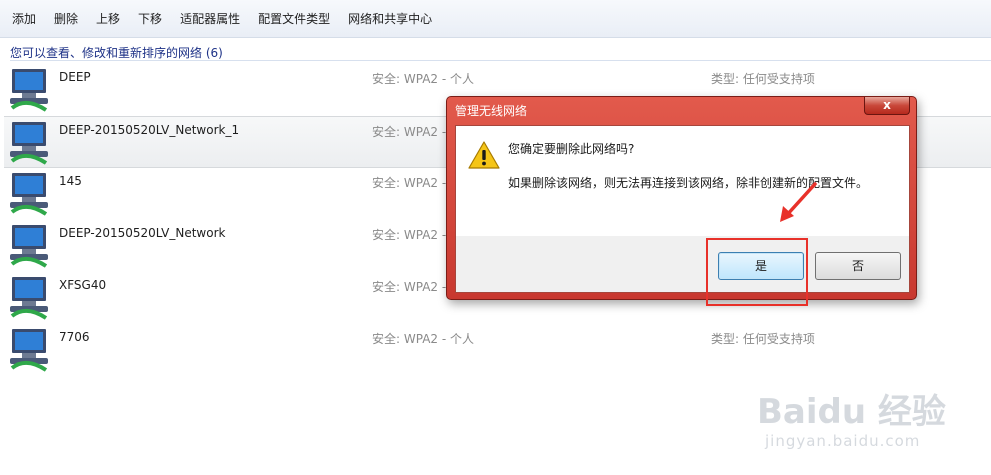 This screenshot has height=475, width=991. Describe the element at coordinates (495, 19) in the screenshot. I see `toolbar: 添加 删除 上移 下移 适配器属性 配置文件类型 网络和共享中心` at that location.